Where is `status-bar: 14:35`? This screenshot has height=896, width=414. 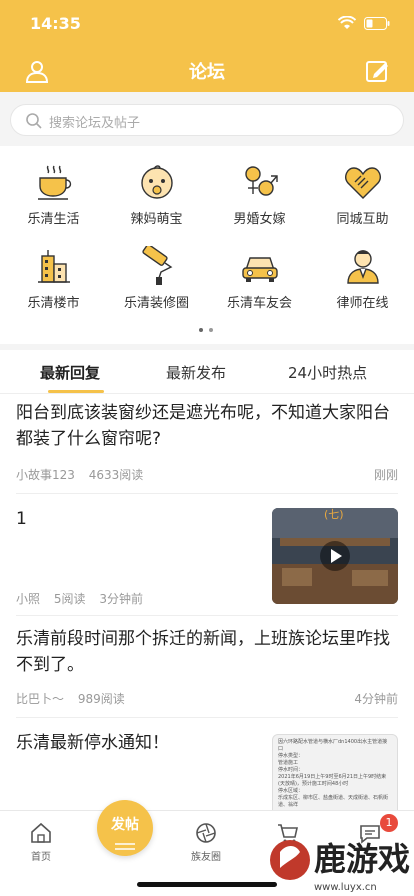 status-bar: 14:35 is located at coordinates (207, 22).